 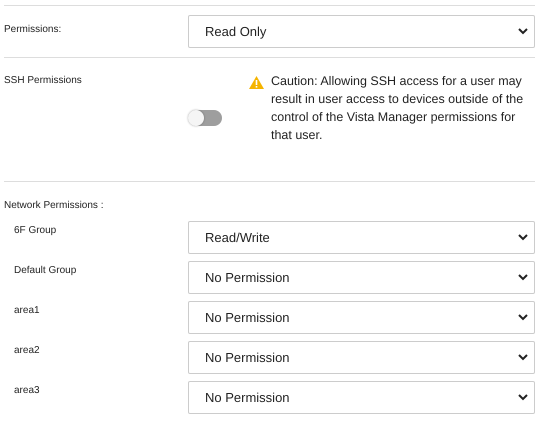 What do you see at coordinates (43, 80) in the screenshot?
I see `field-label: SSH Permissions` at bounding box center [43, 80].